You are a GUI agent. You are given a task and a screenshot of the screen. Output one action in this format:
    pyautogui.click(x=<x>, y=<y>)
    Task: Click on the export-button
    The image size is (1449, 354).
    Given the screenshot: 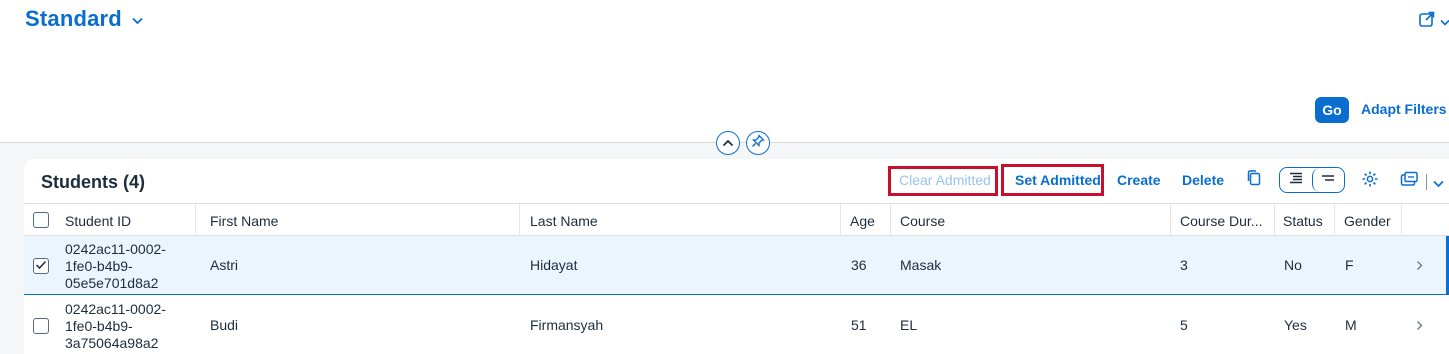 What is the action you would take?
    pyautogui.click(x=1413, y=181)
    